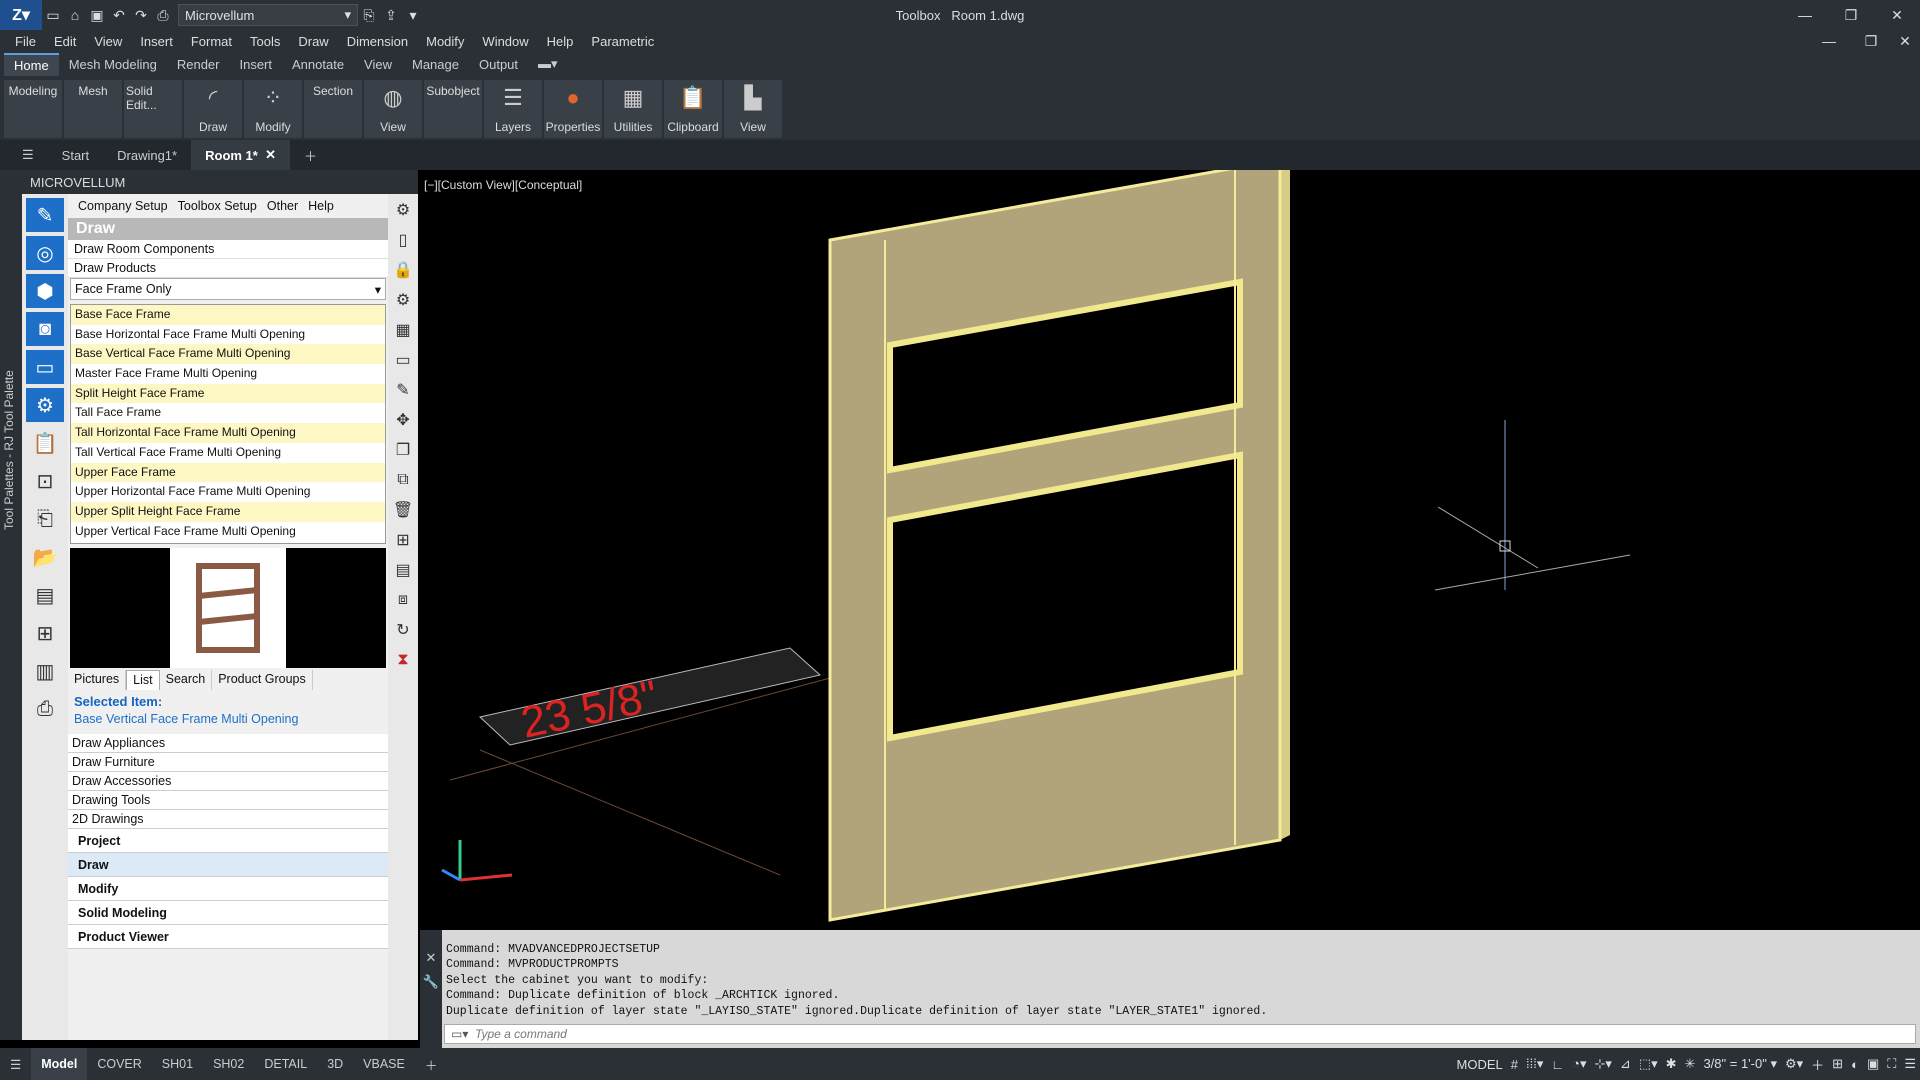 The image size is (1920, 1080). Describe the element at coordinates (270, 155) in the screenshot. I see `close-tab-icon: ✕` at that location.